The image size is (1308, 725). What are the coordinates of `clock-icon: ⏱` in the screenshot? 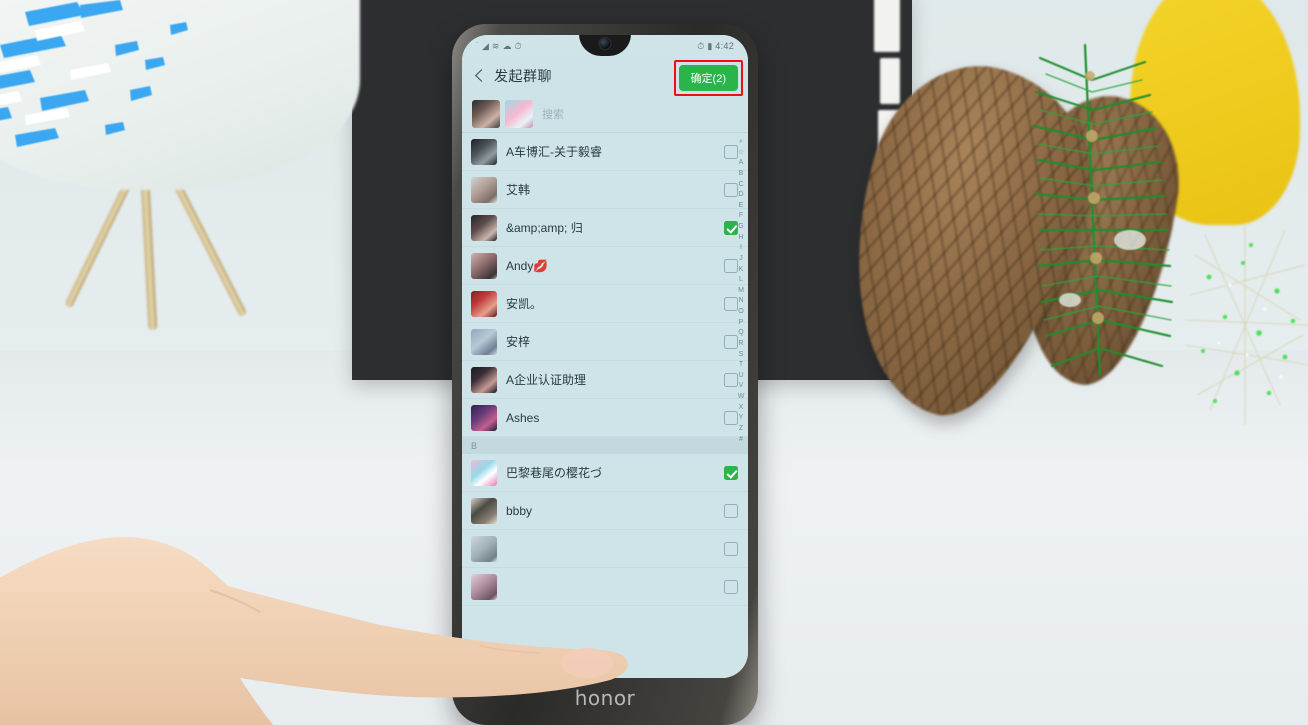 It's located at (701, 45).